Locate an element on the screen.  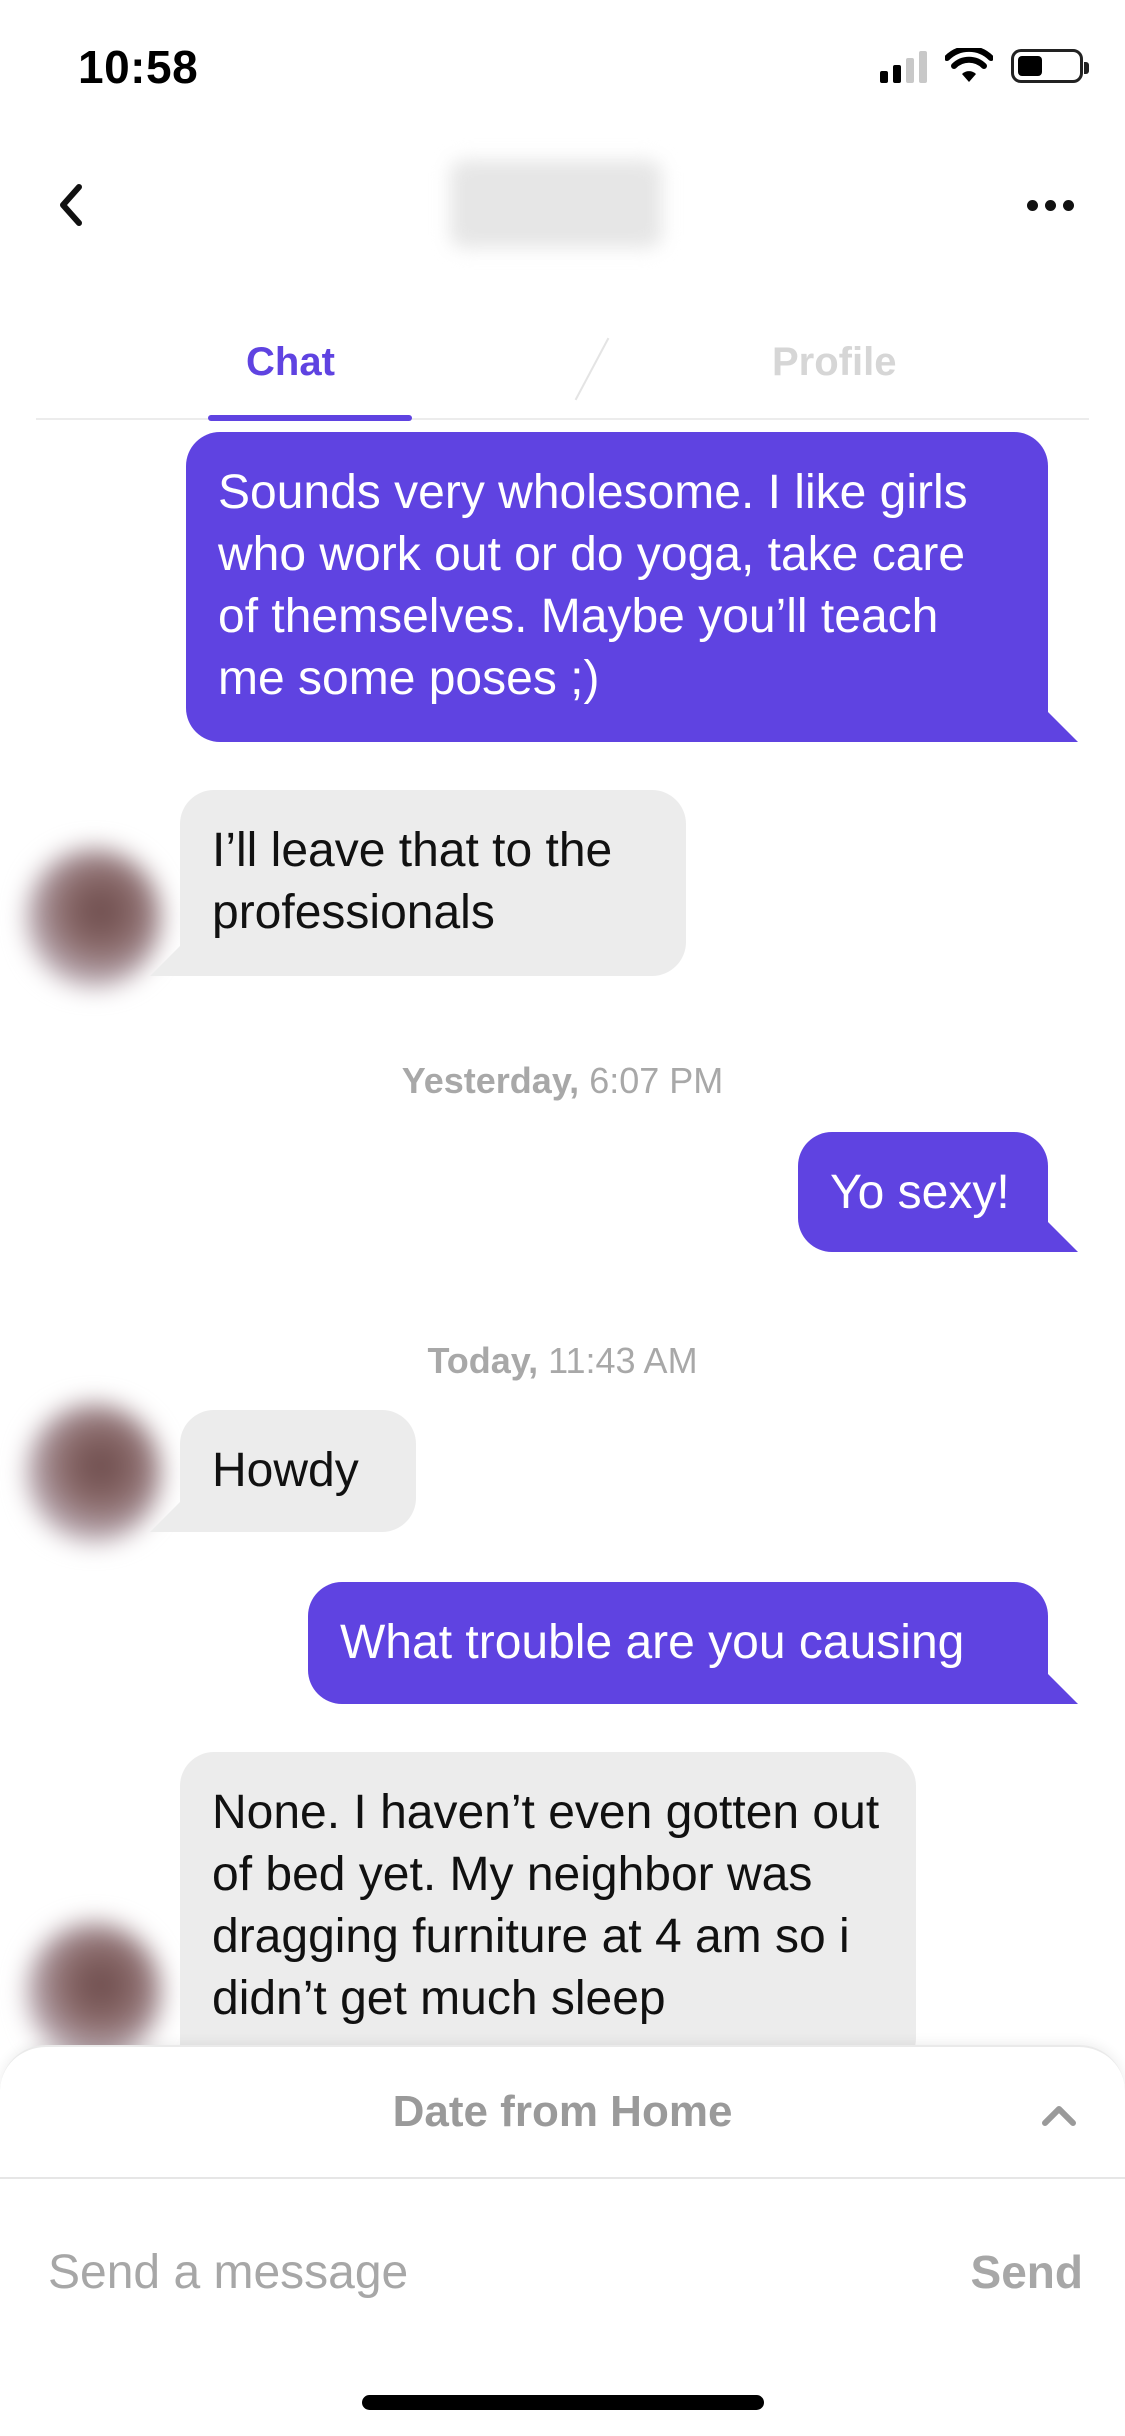
timestamp-time: 11:43 AM is located at coordinates (623, 1360).